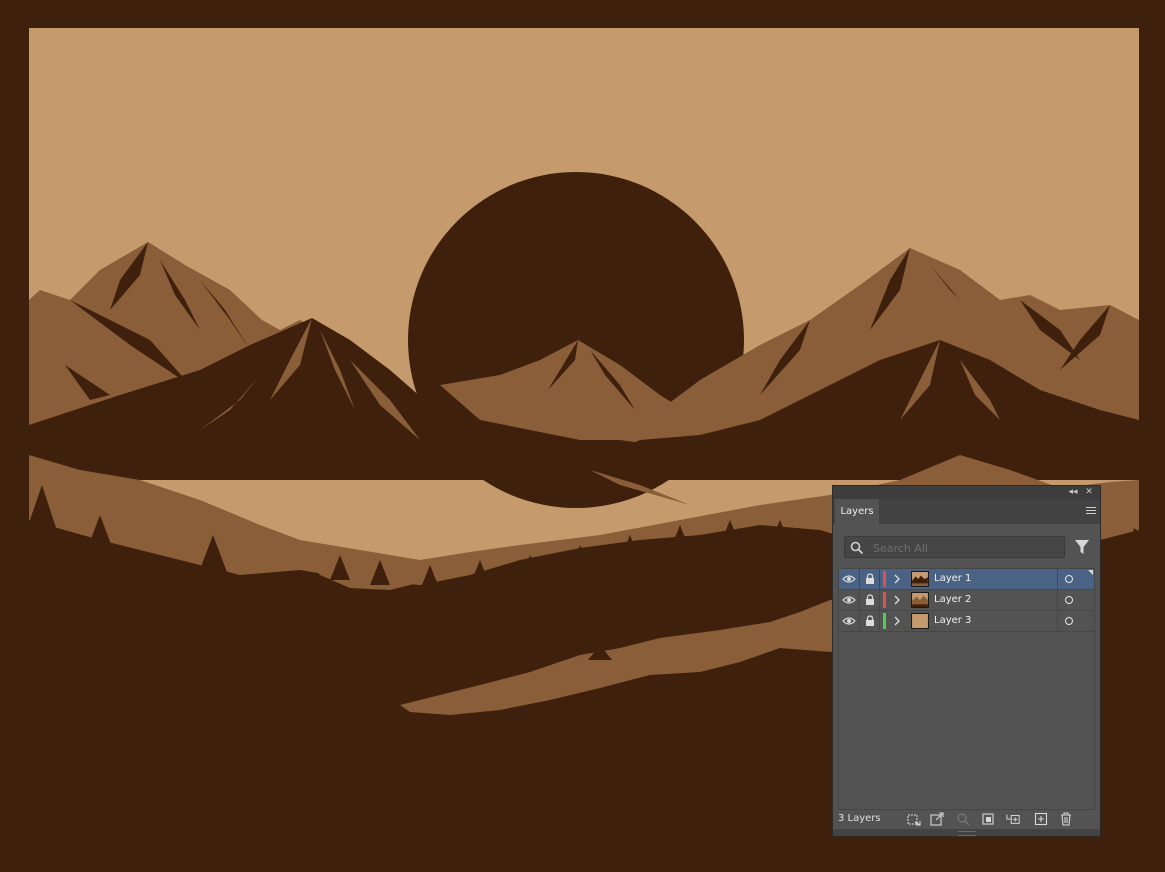  What do you see at coordinates (966, 492) in the screenshot?
I see `panel-titlebar: ◂◂ ✕` at bounding box center [966, 492].